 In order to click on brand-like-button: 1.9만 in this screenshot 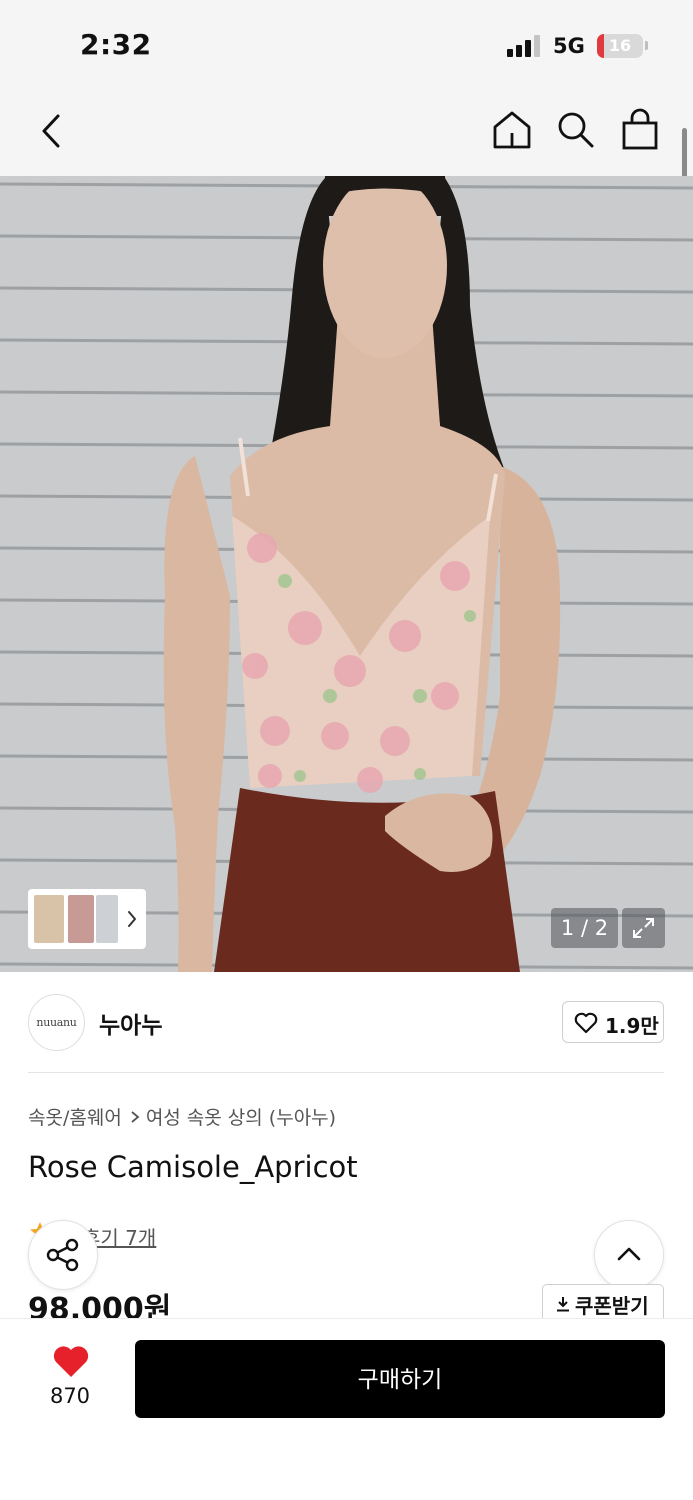, I will do `click(613, 1022)`.